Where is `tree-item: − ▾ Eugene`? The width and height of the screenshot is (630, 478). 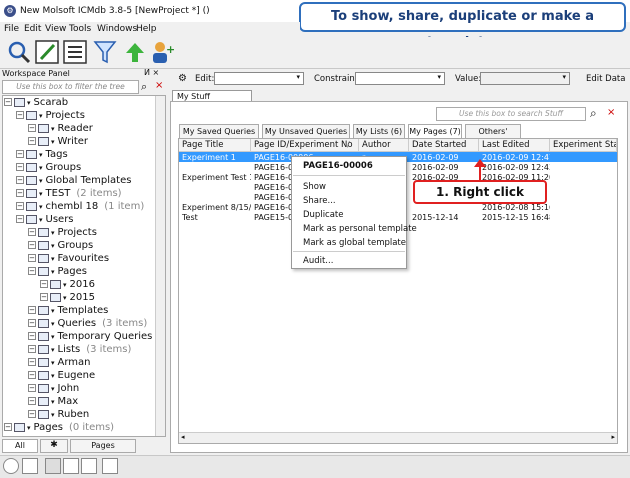 tree-item: − ▾ Eugene is located at coordinates (61, 375).